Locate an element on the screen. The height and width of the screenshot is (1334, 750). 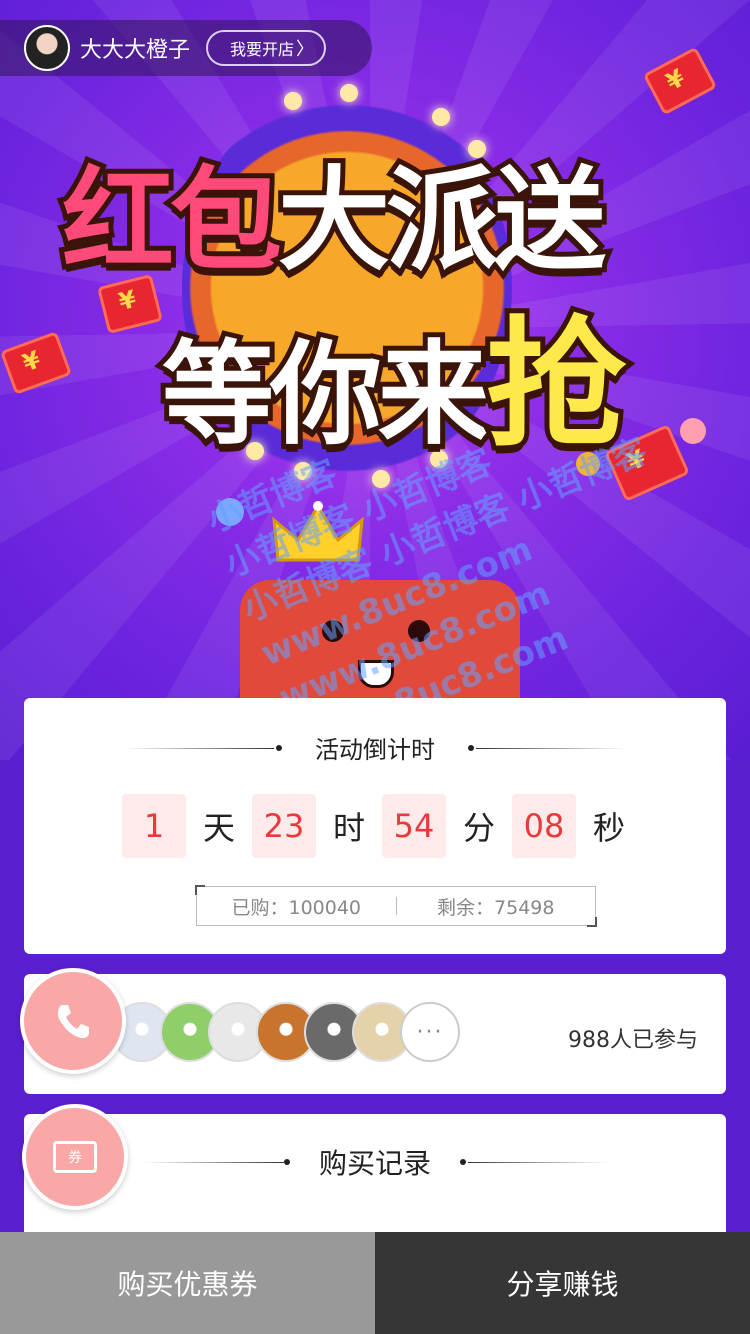
countdown-days: 1 is located at coordinates (154, 826).